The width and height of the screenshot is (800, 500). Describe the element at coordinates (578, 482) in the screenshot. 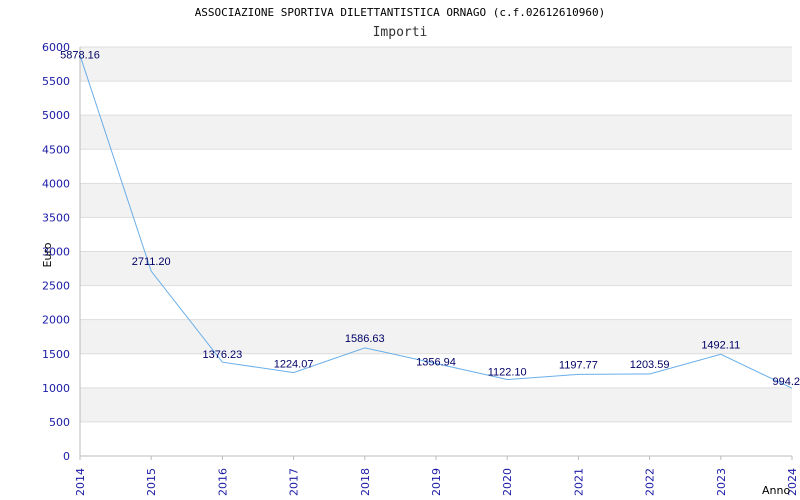

I see `x-tick-label: 2021` at that location.